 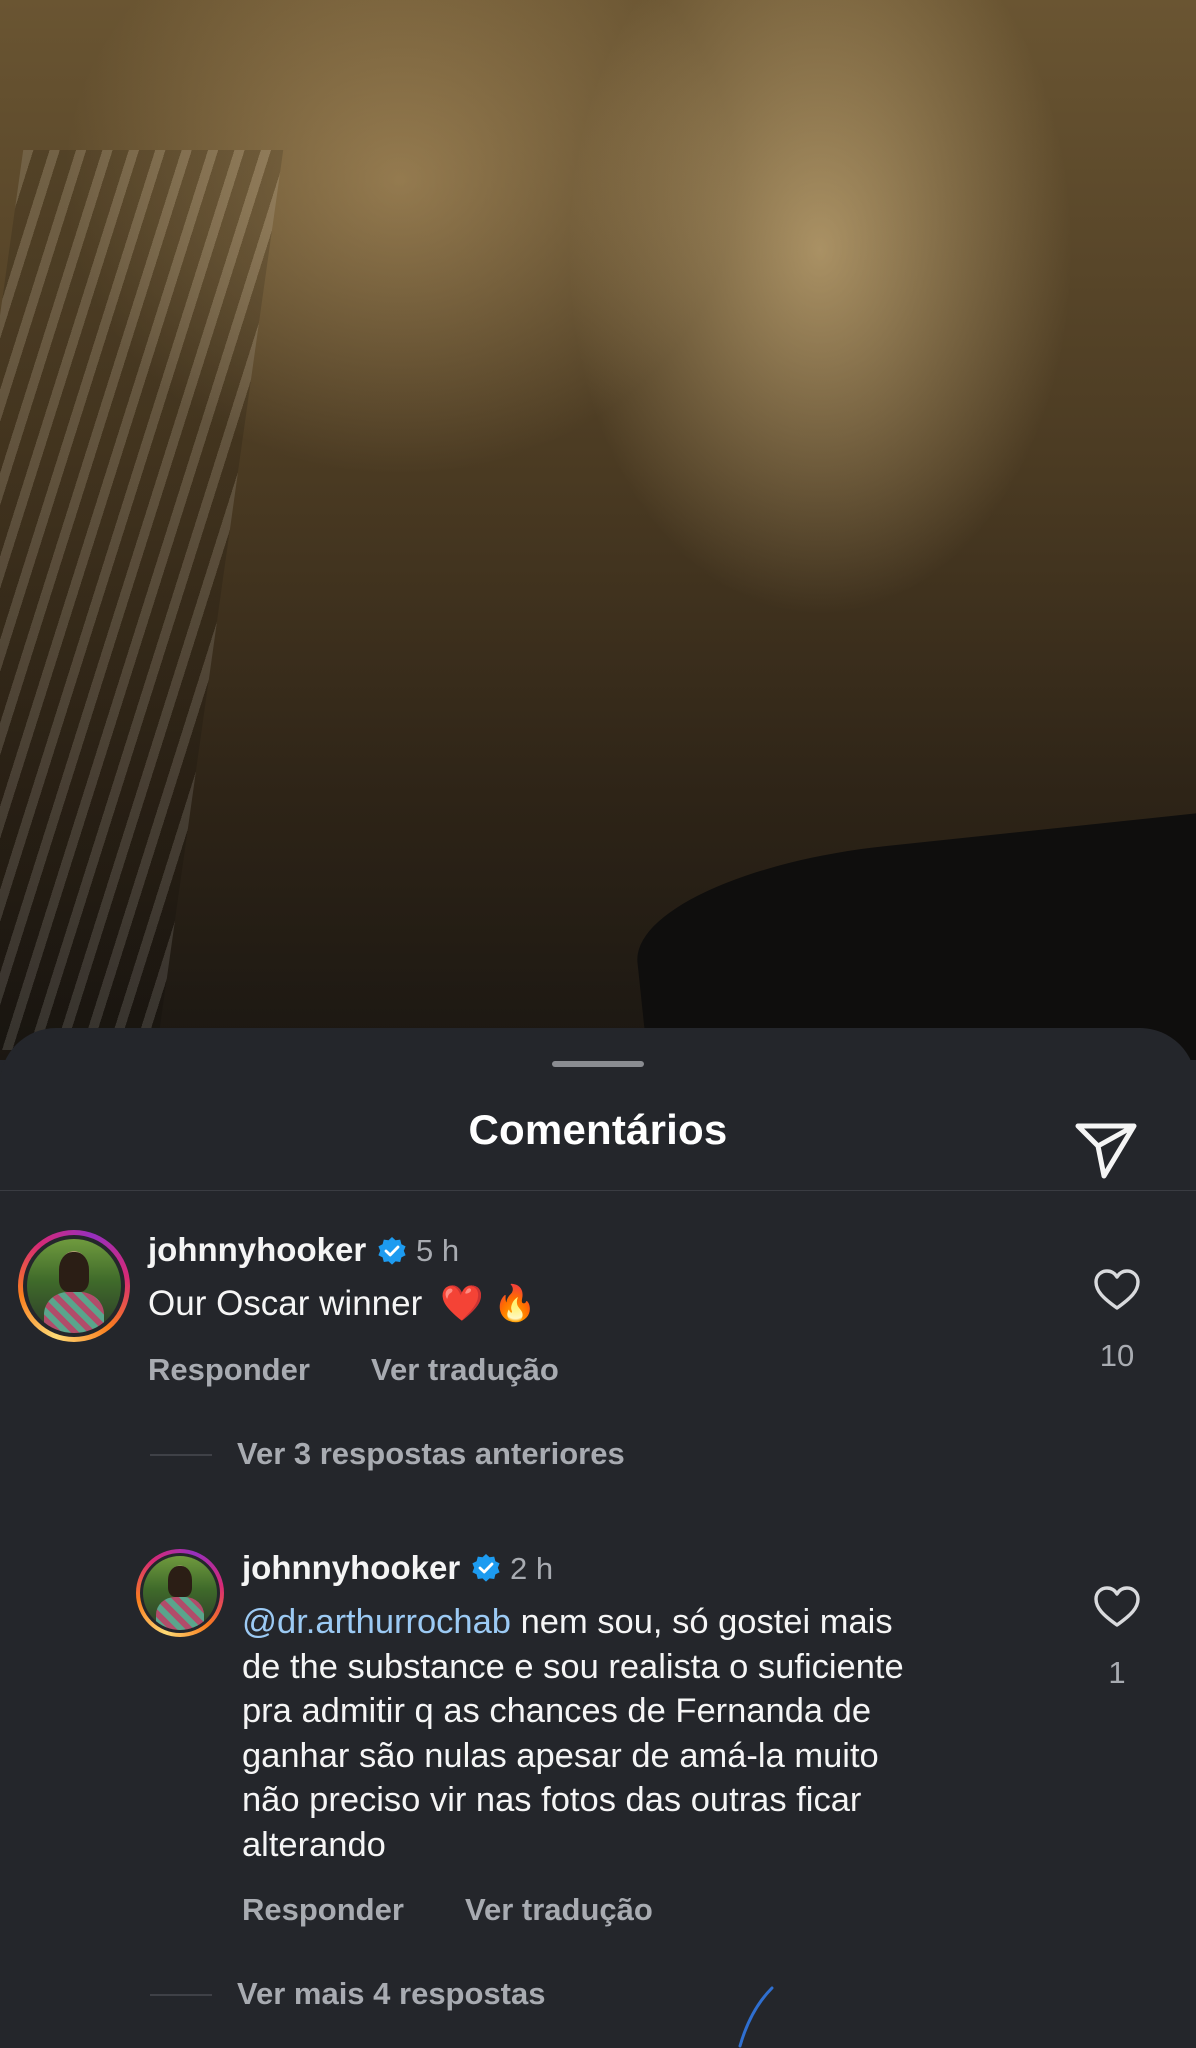 I want to click on reply-username: johnnyhooker, so click(x=351, y=1568).